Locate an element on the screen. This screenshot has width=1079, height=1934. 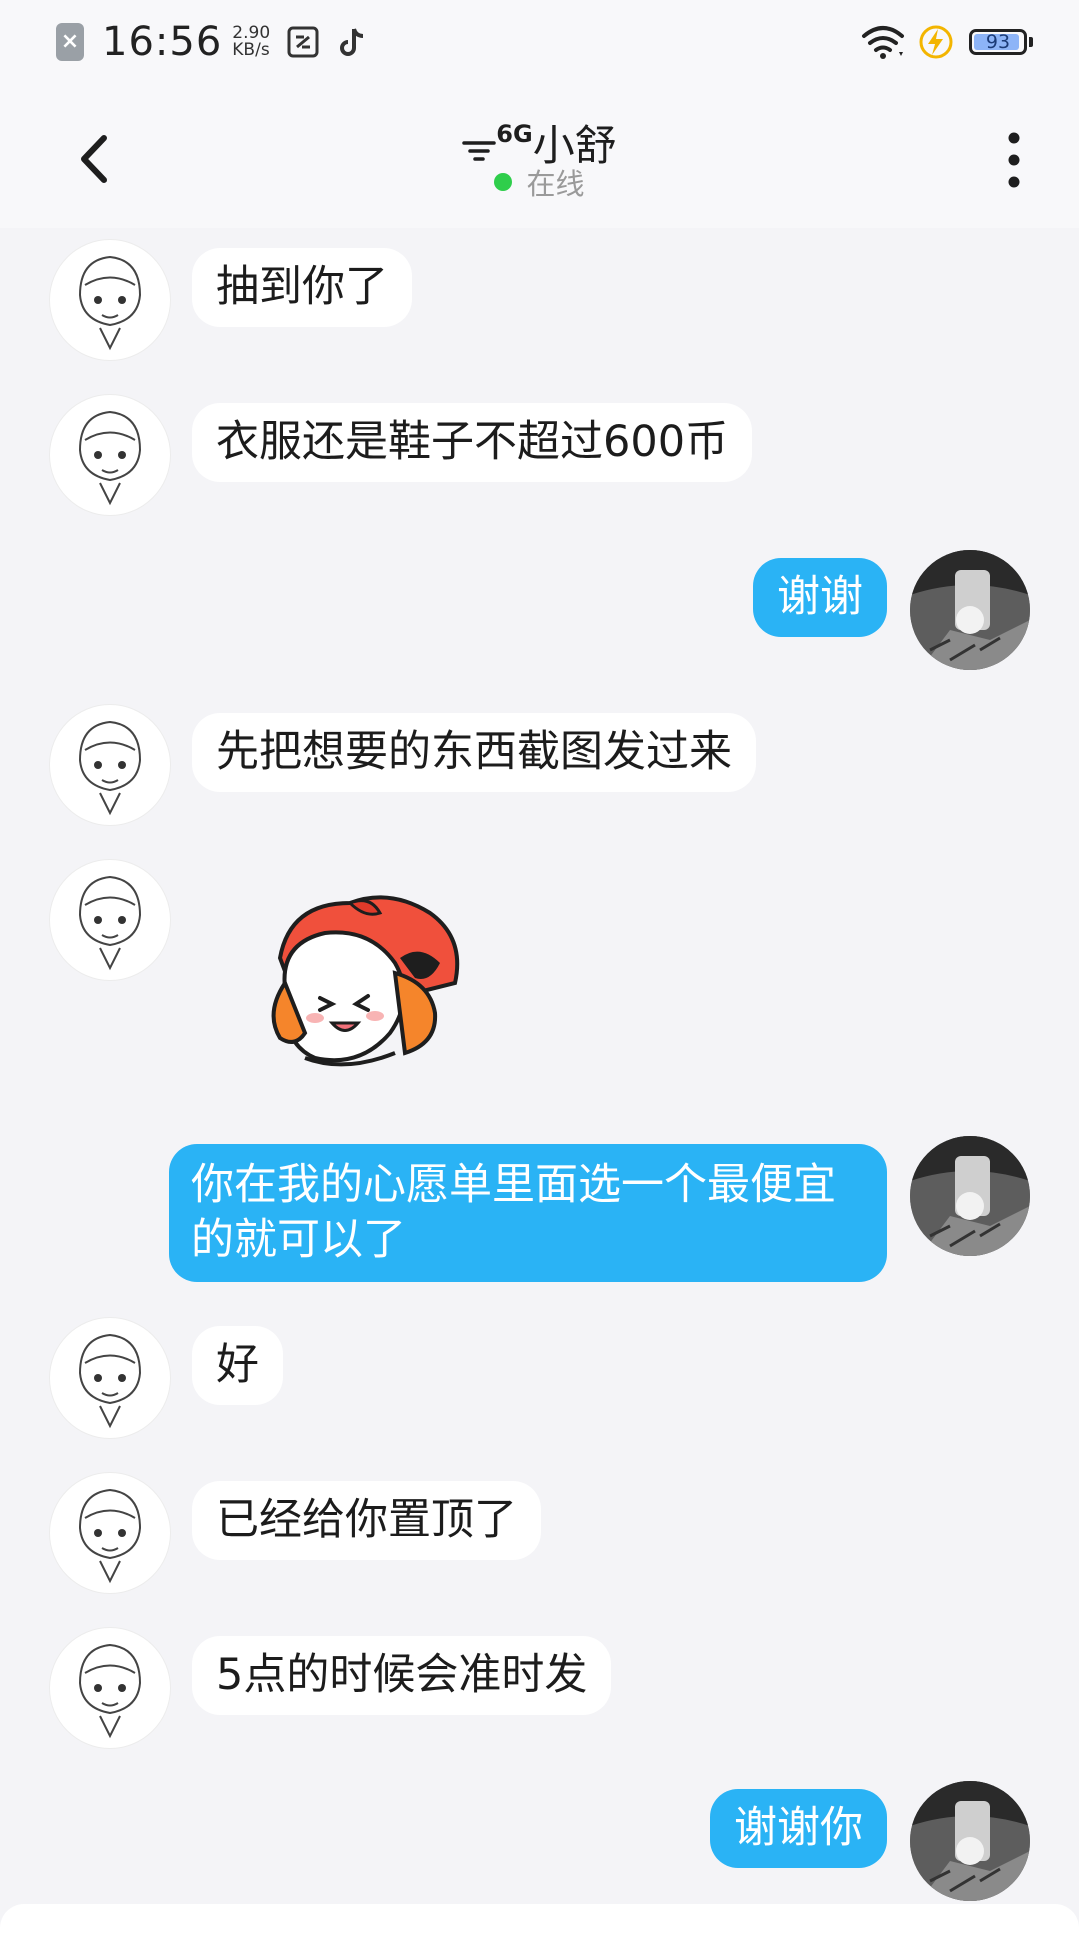
input-bar-edge is located at coordinates (539, 1919).